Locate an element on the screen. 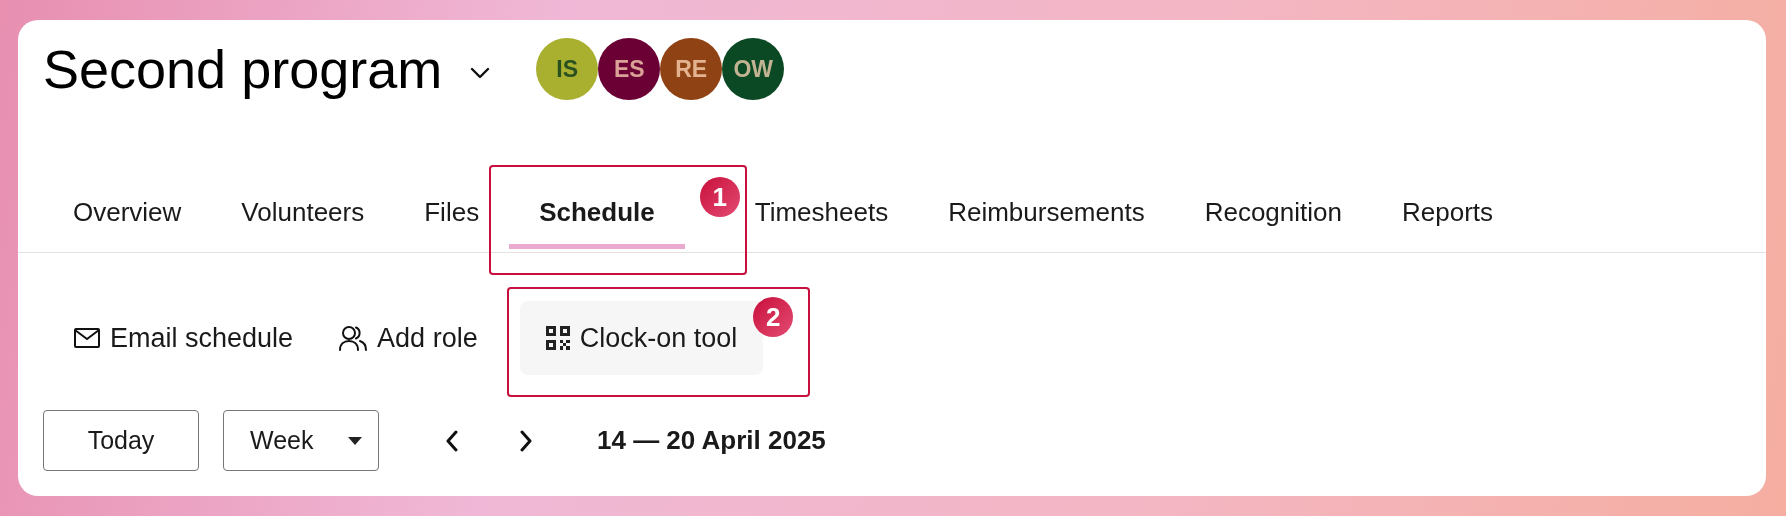  member-avatar: RE is located at coordinates (691, 69).